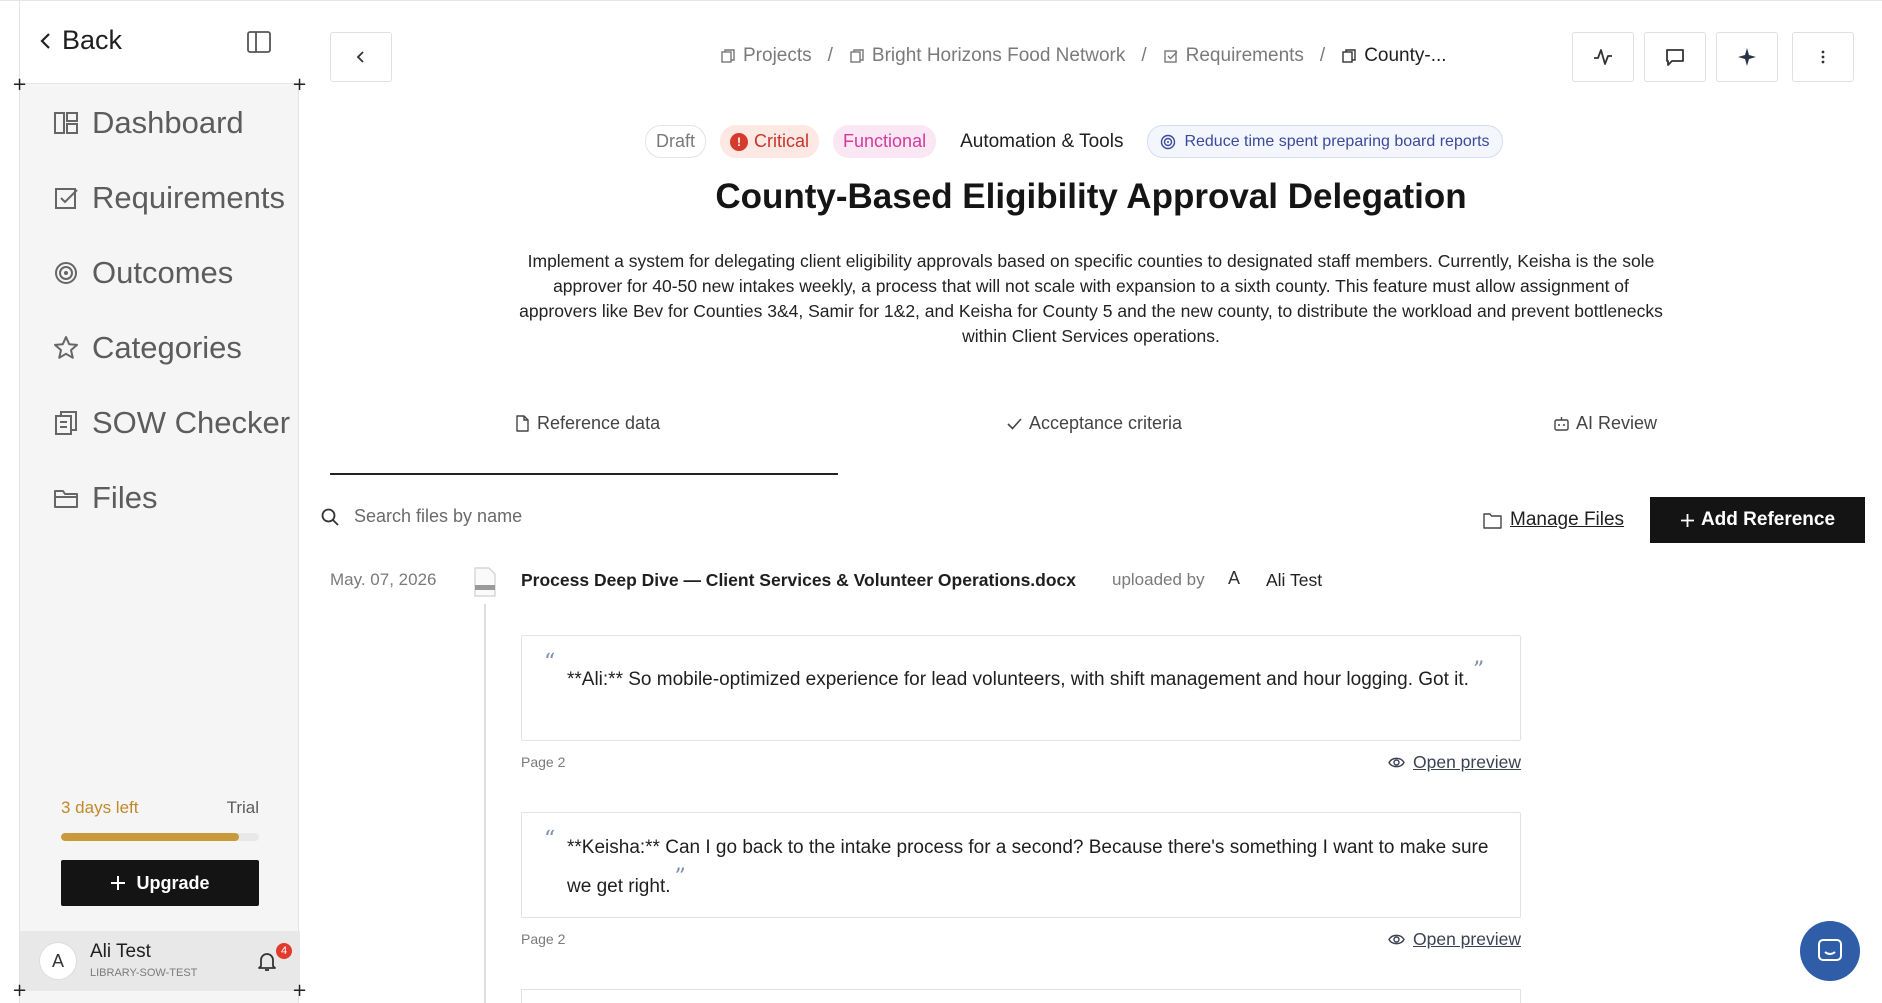  Describe the element at coordinates (587, 423) in the screenshot. I see `tab-reference-data: Reference data` at that location.